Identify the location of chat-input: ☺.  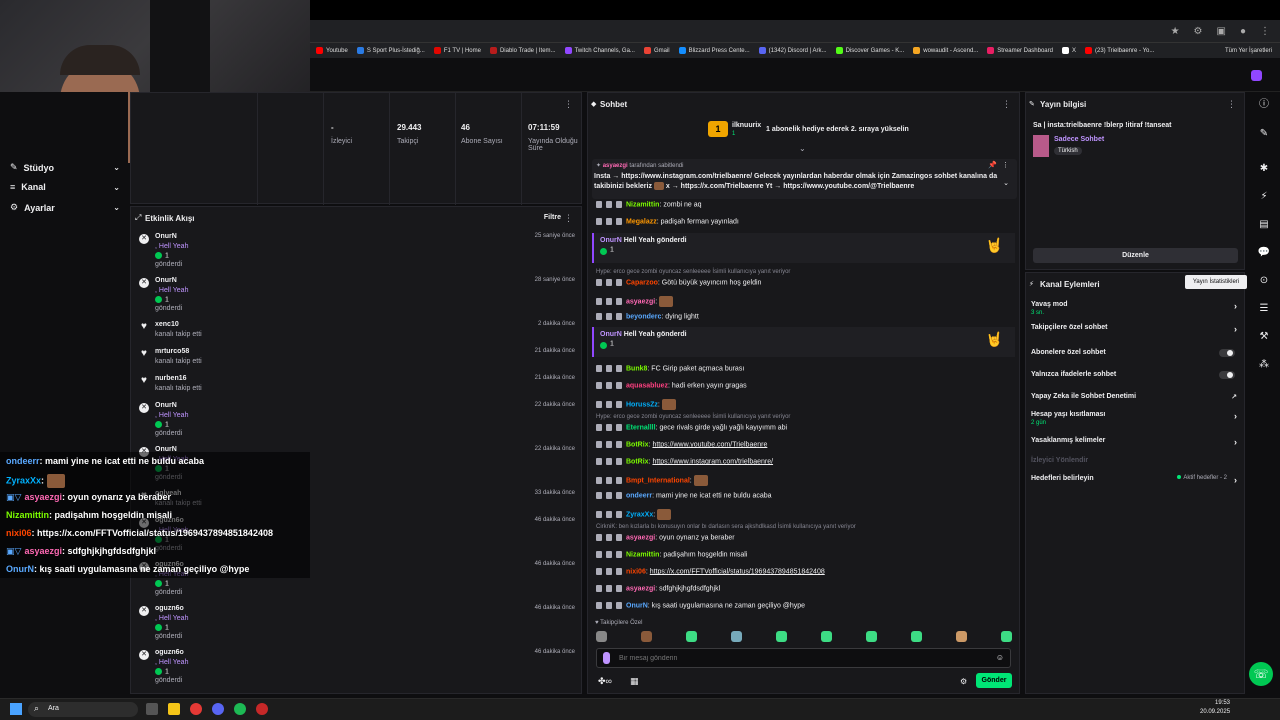
(803, 658).